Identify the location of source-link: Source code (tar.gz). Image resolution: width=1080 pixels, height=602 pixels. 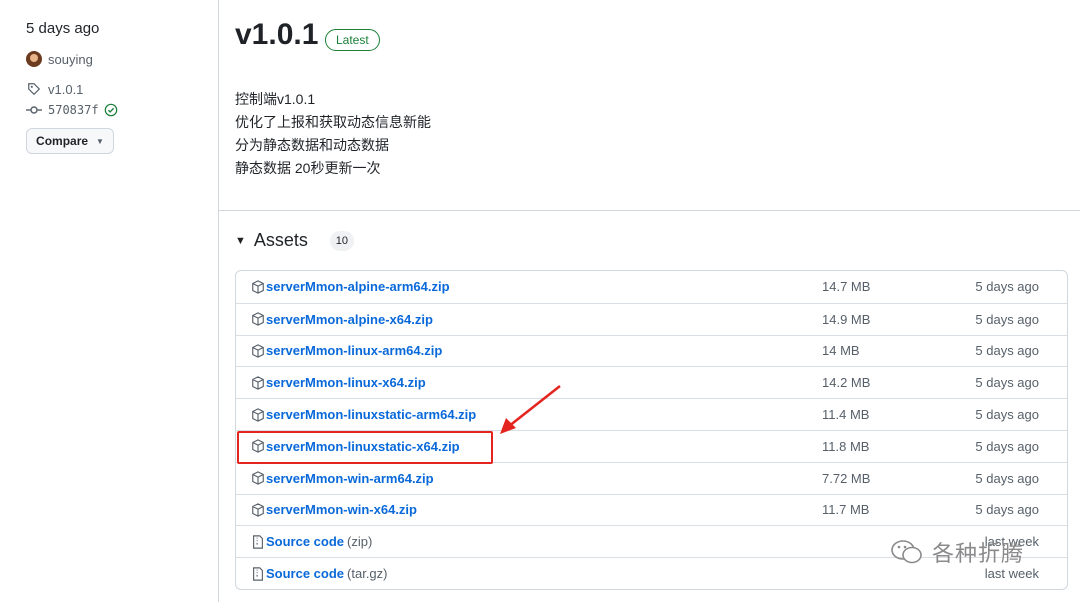
(319, 573).